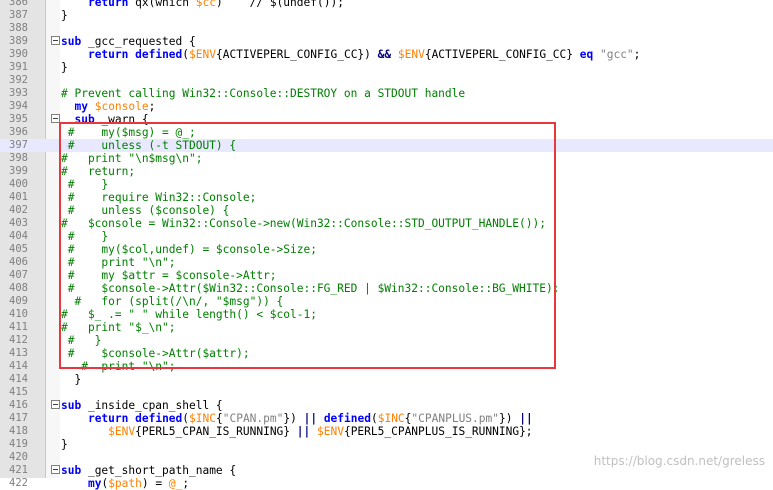  Describe the element at coordinates (18, 405) in the screenshot. I see `line-number: 416` at that location.